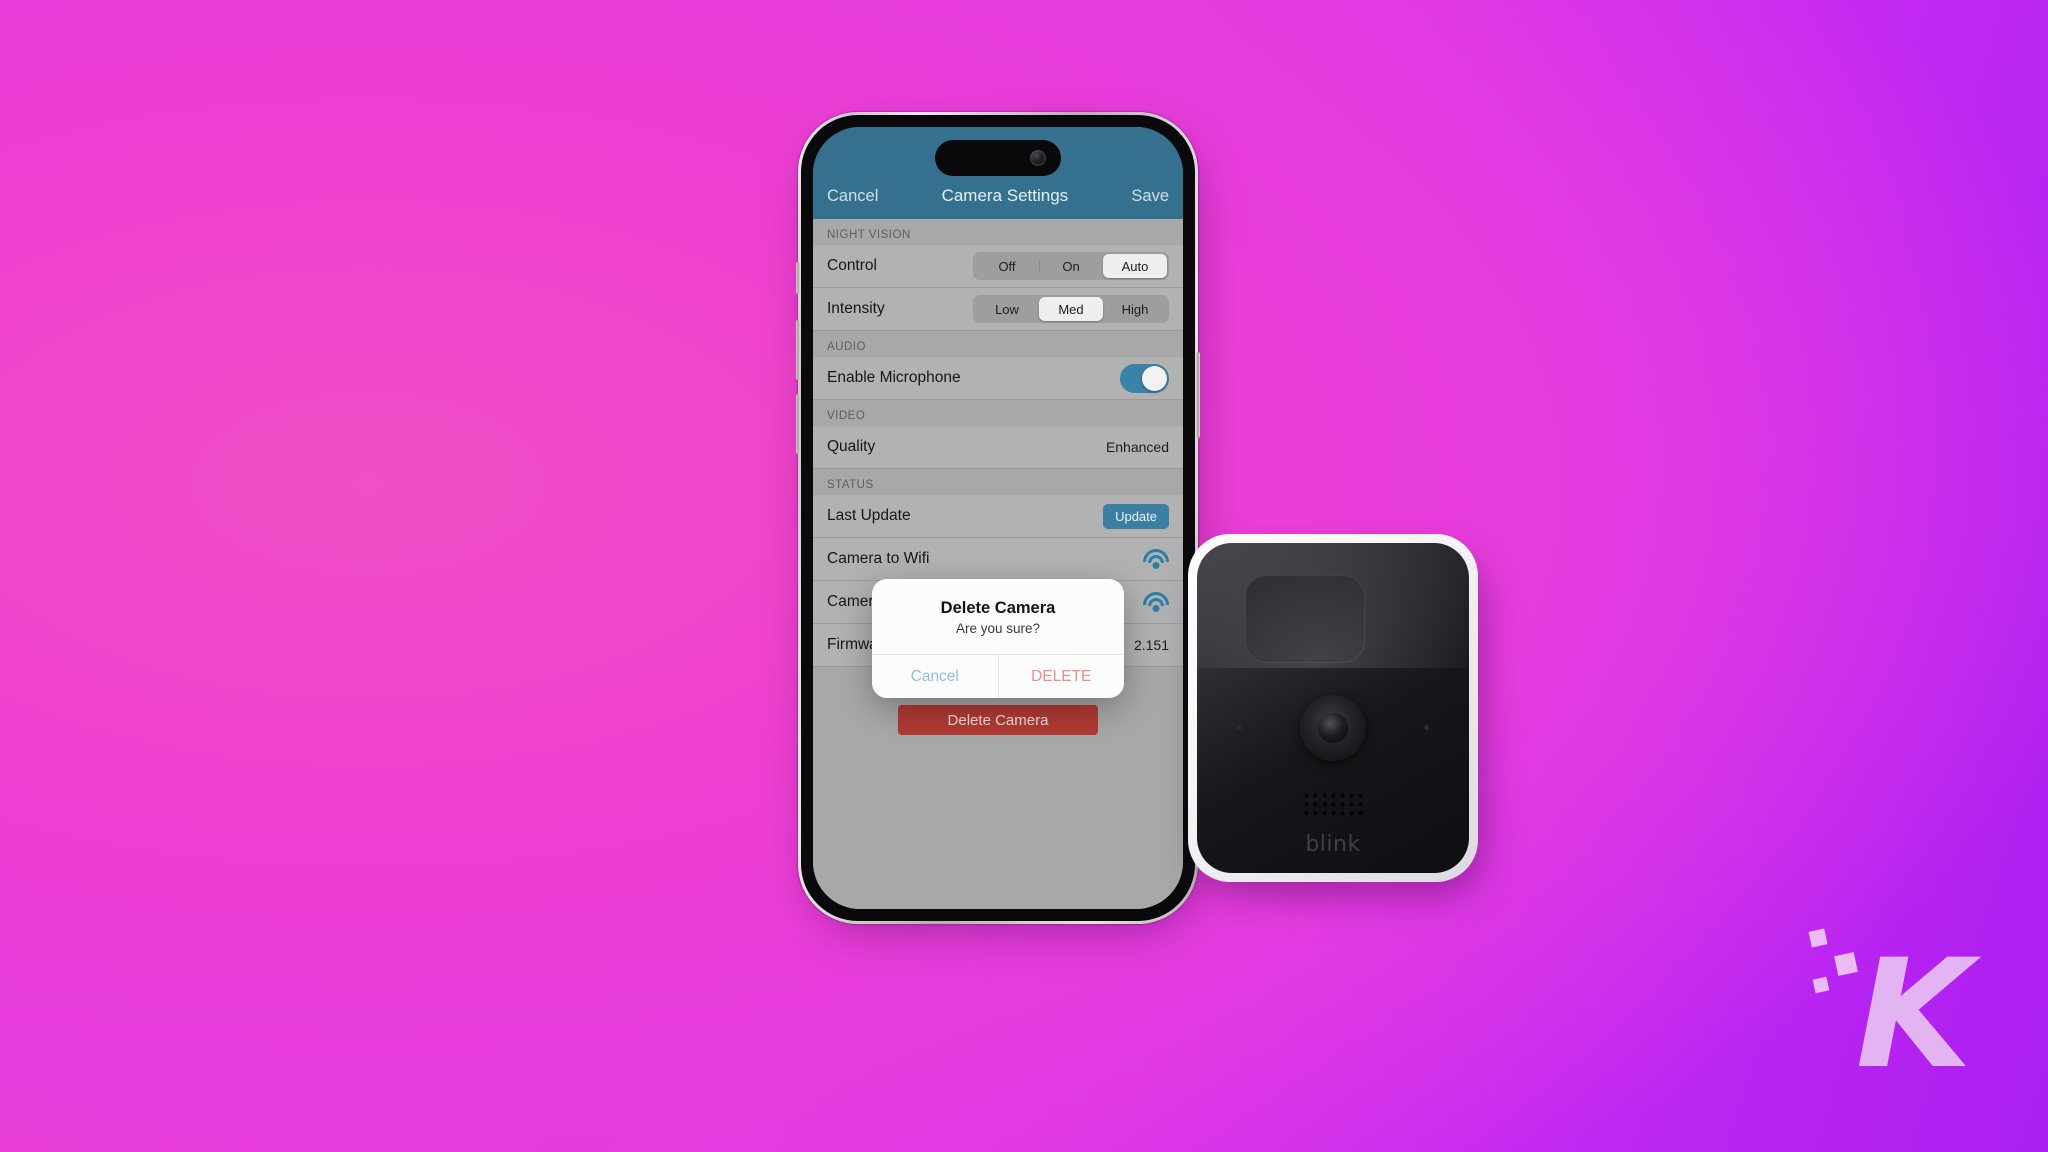 This screenshot has height=1152, width=2048. Describe the element at coordinates (998, 447) in the screenshot. I see `row-quality: Quality Enhanced` at that location.